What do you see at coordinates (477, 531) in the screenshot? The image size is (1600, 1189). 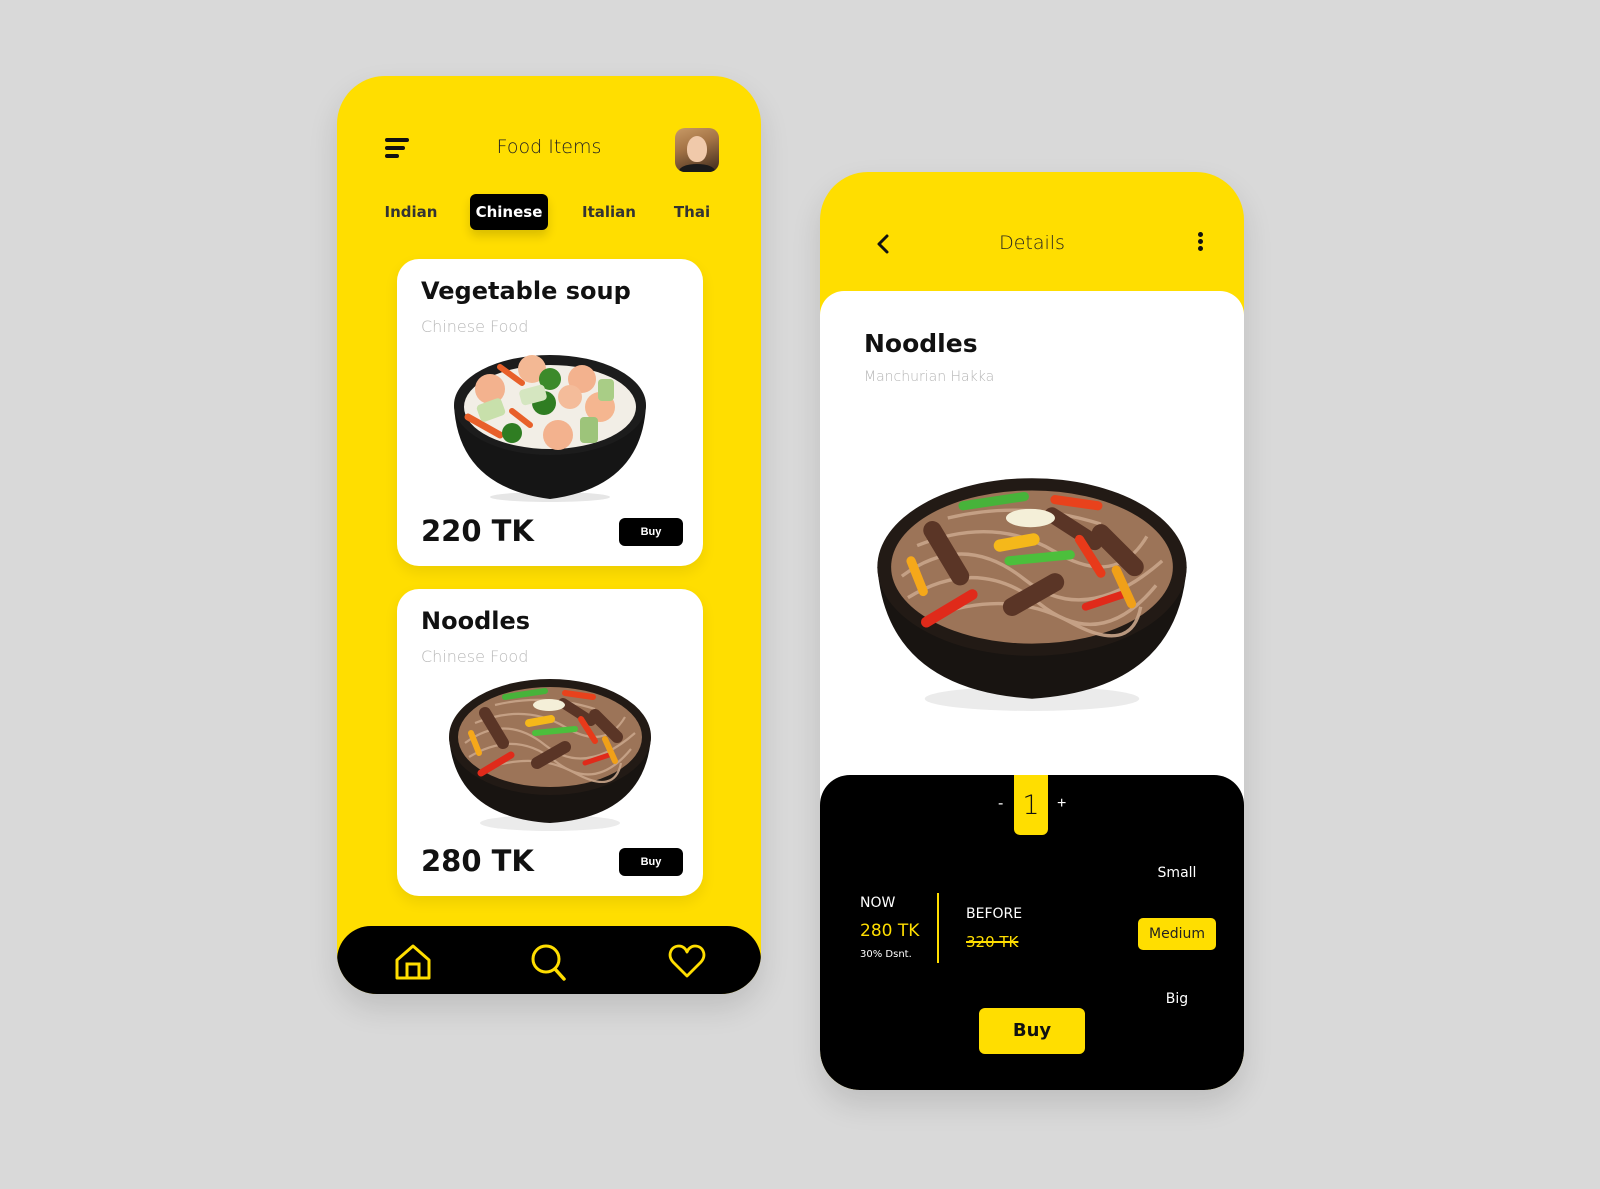 I see `food-price: 220 TK` at bounding box center [477, 531].